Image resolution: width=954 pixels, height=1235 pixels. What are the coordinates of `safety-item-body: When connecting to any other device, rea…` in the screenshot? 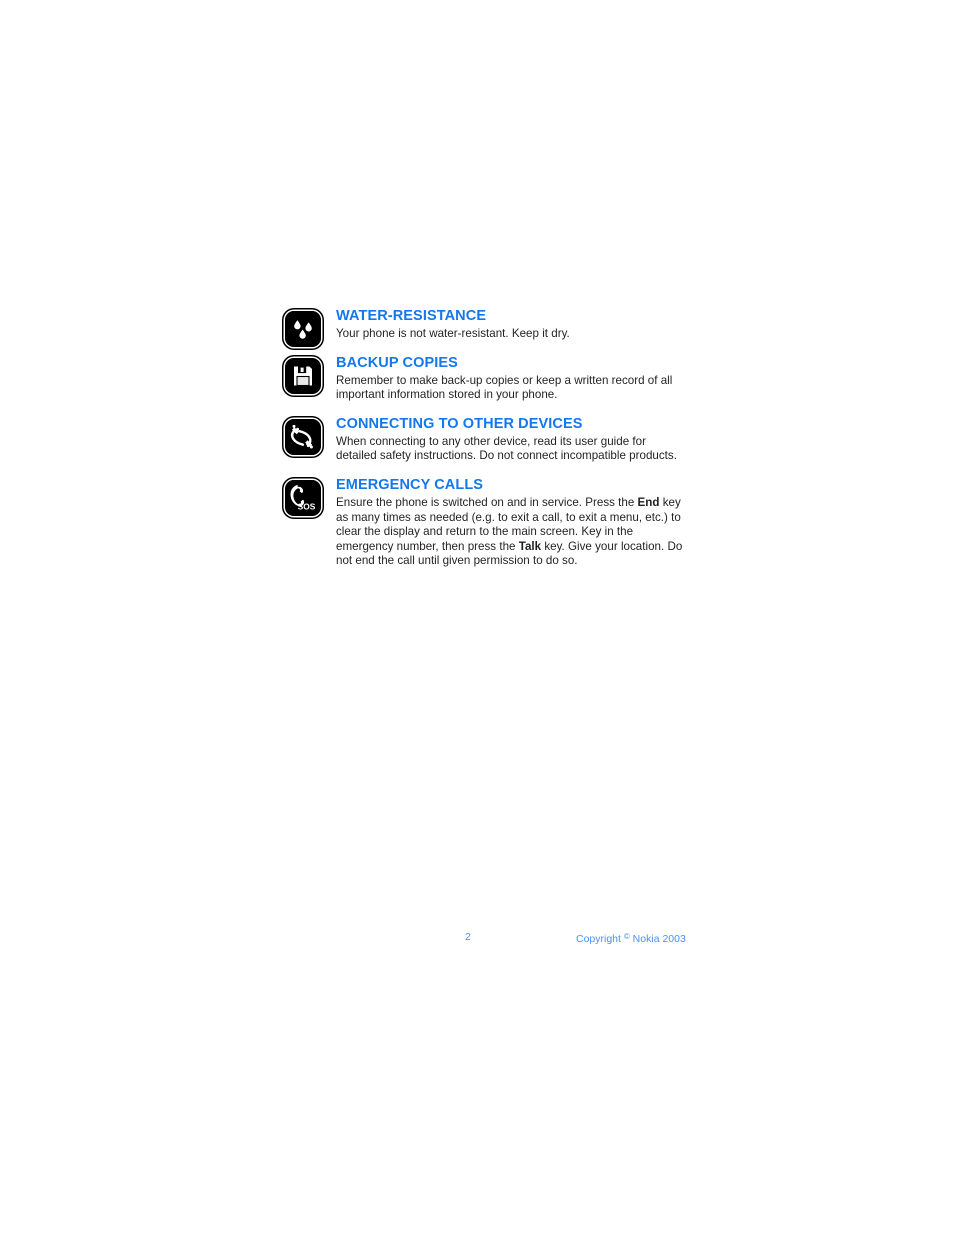 It's located at (510, 449).